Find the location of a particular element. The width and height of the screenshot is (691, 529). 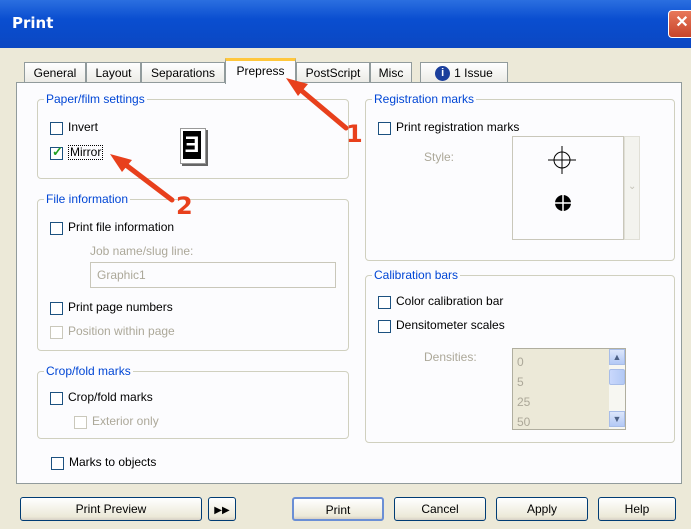

tab-label: Separations is located at coordinates (183, 73).